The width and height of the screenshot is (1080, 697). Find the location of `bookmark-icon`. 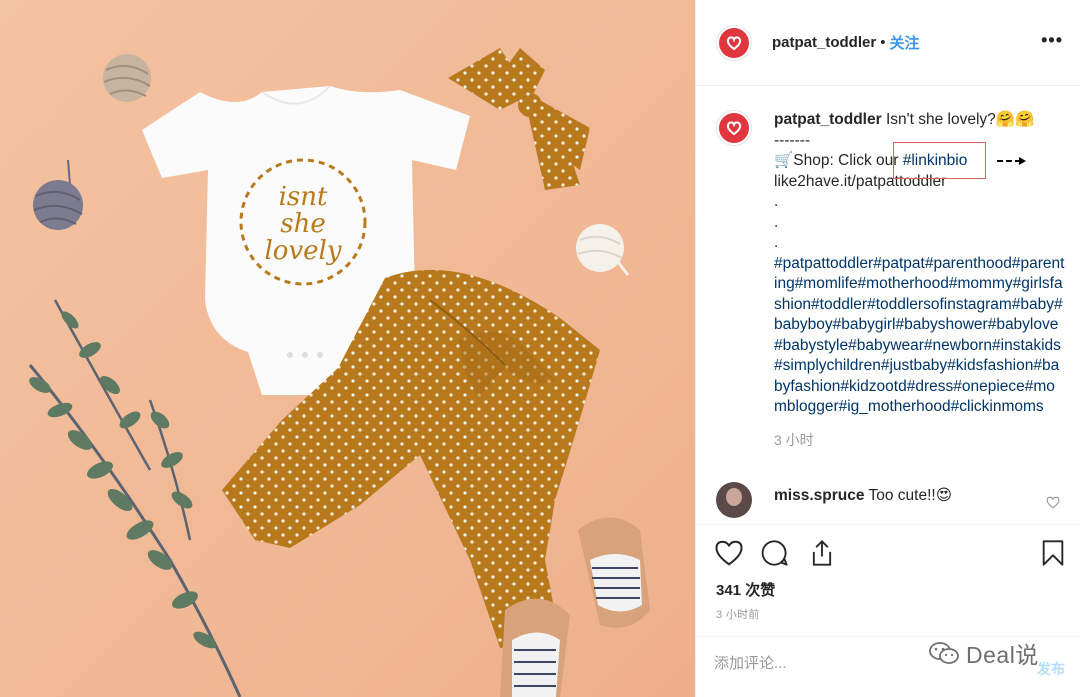

bookmark-icon is located at coordinates (1053, 553).